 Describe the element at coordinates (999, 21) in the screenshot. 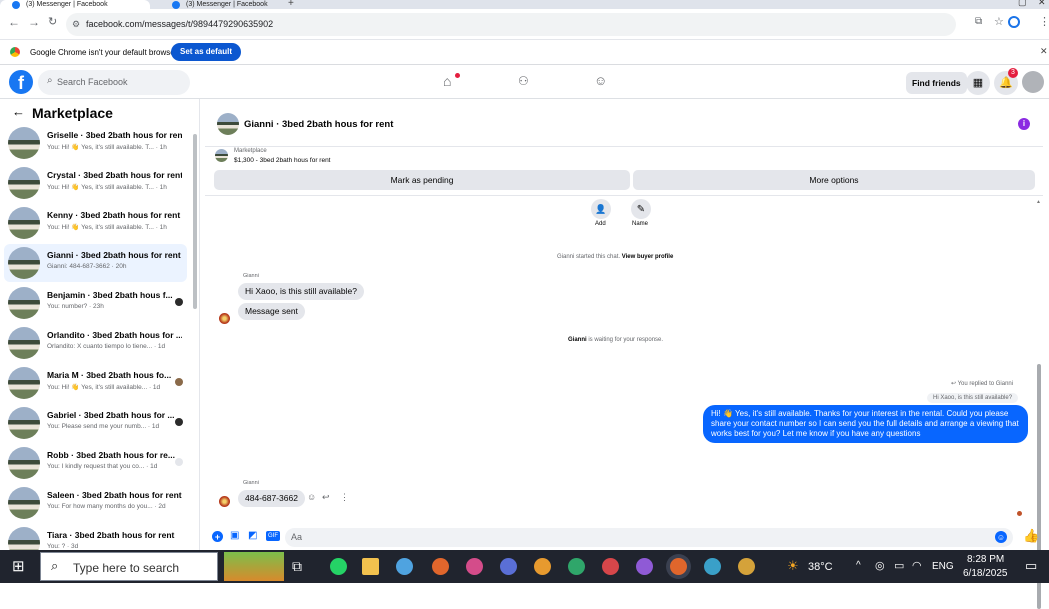

I see `bookmark-star-icon: ☆` at that location.